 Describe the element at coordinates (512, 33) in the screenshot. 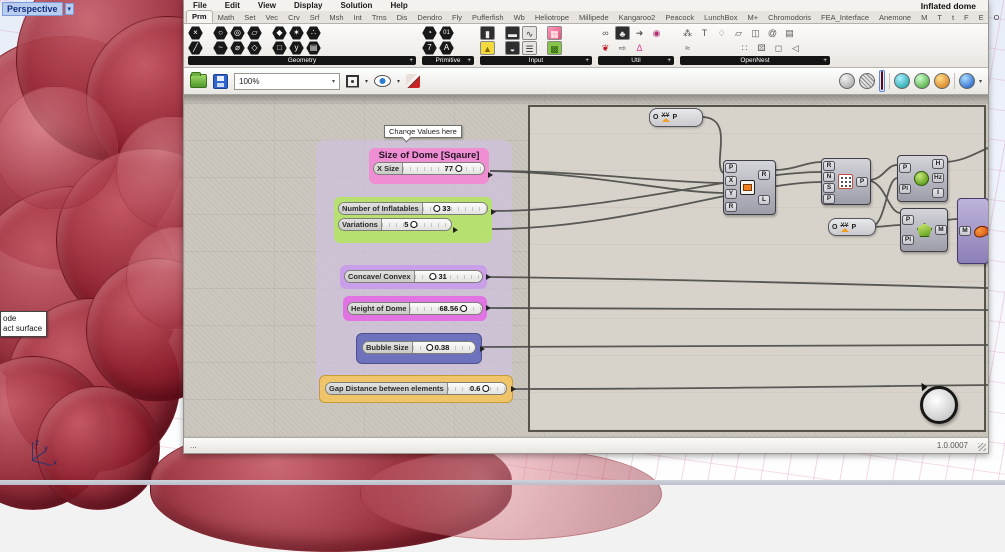

I see `panel-icon: ▬` at that location.